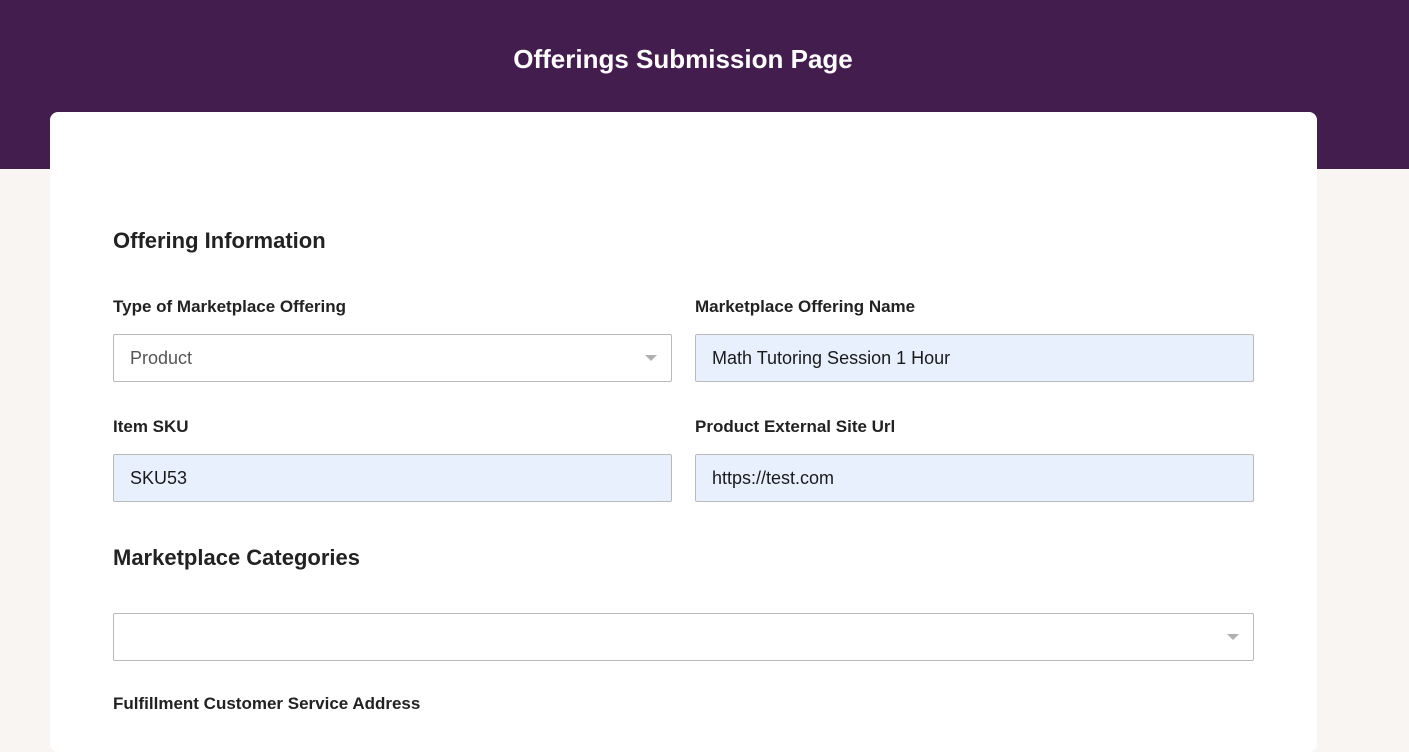 The width and height of the screenshot is (1409, 752). I want to click on type-of-offering-select: Product, so click(392, 358).